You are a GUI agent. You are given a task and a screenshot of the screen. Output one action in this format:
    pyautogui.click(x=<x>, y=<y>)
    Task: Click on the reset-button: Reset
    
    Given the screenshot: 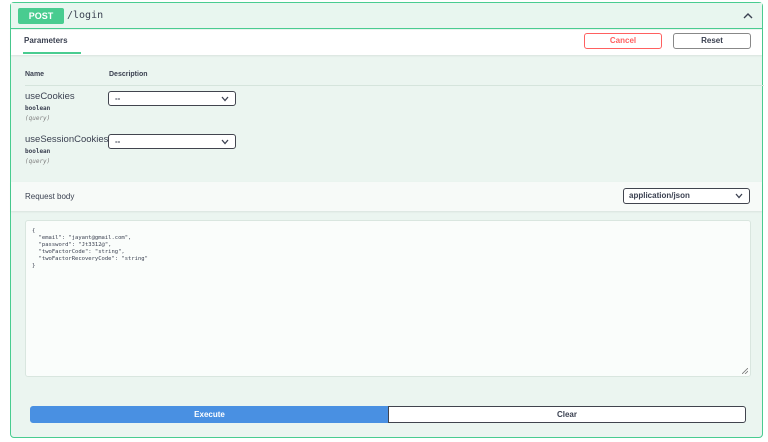 What is the action you would take?
    pyautogui.click(x=712, y=41)
    